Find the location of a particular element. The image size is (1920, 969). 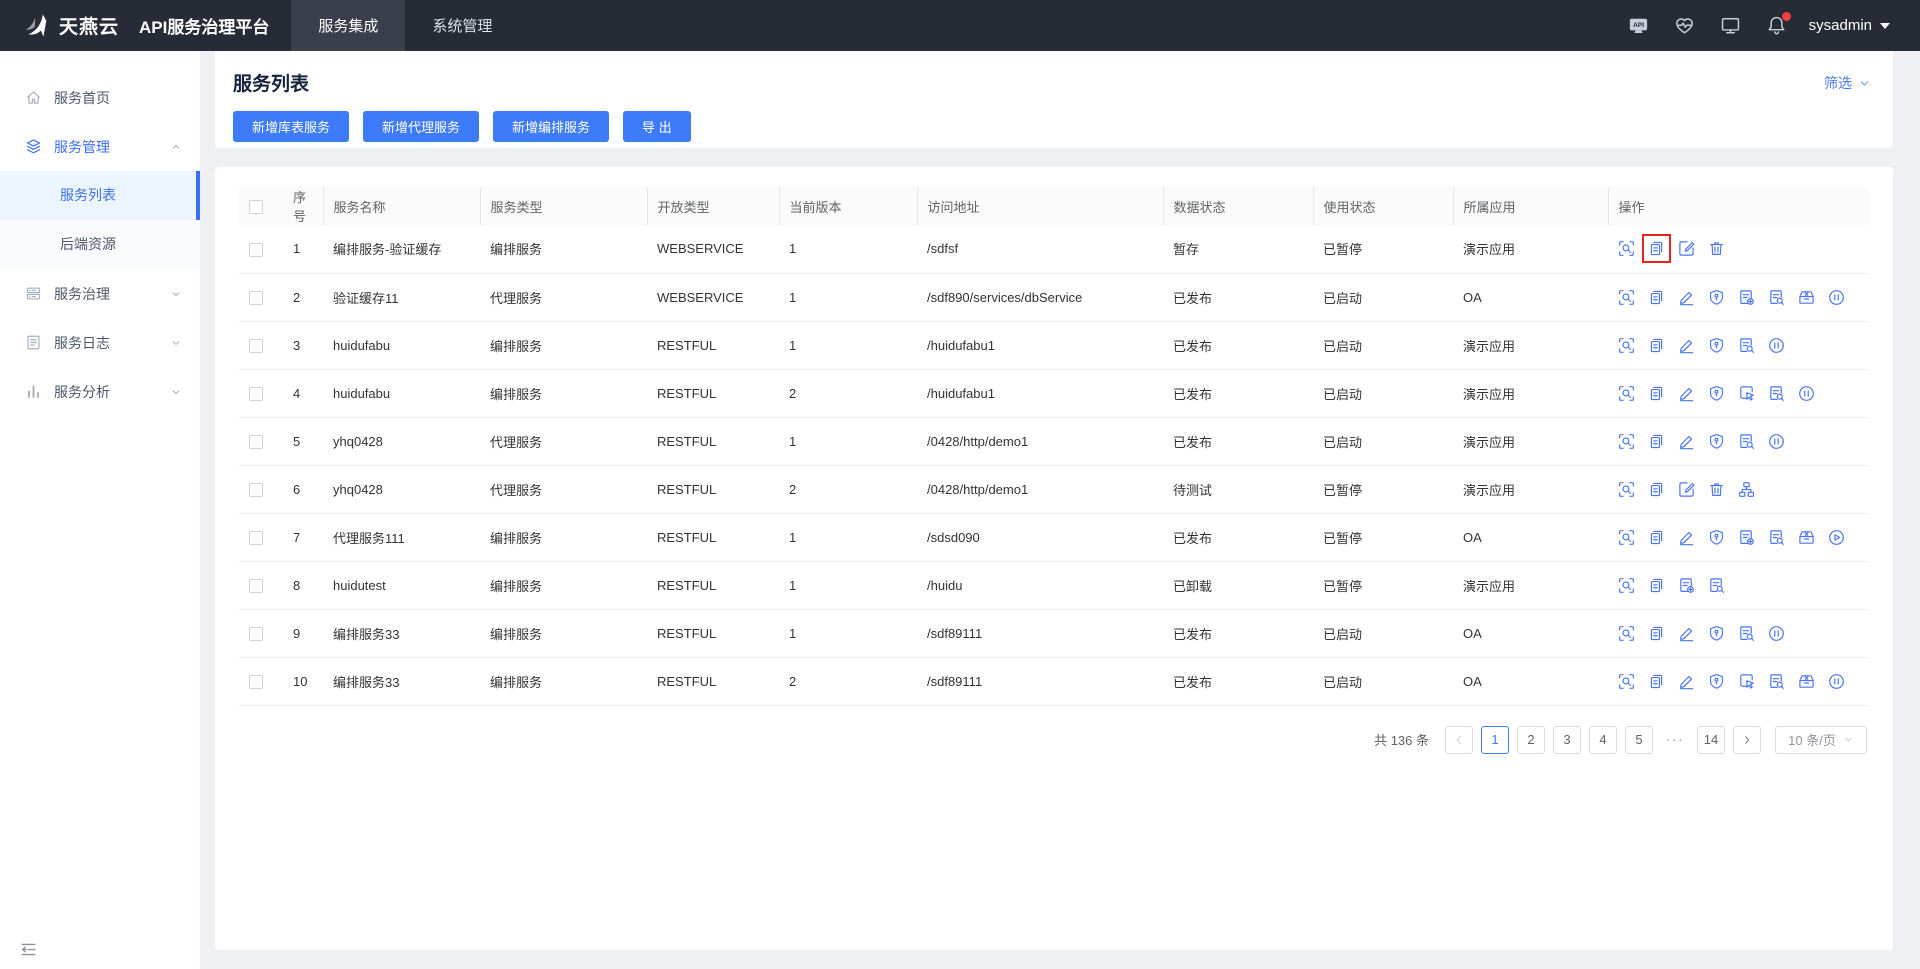

collapse-menu-icon is located at coordinates (28, 949).